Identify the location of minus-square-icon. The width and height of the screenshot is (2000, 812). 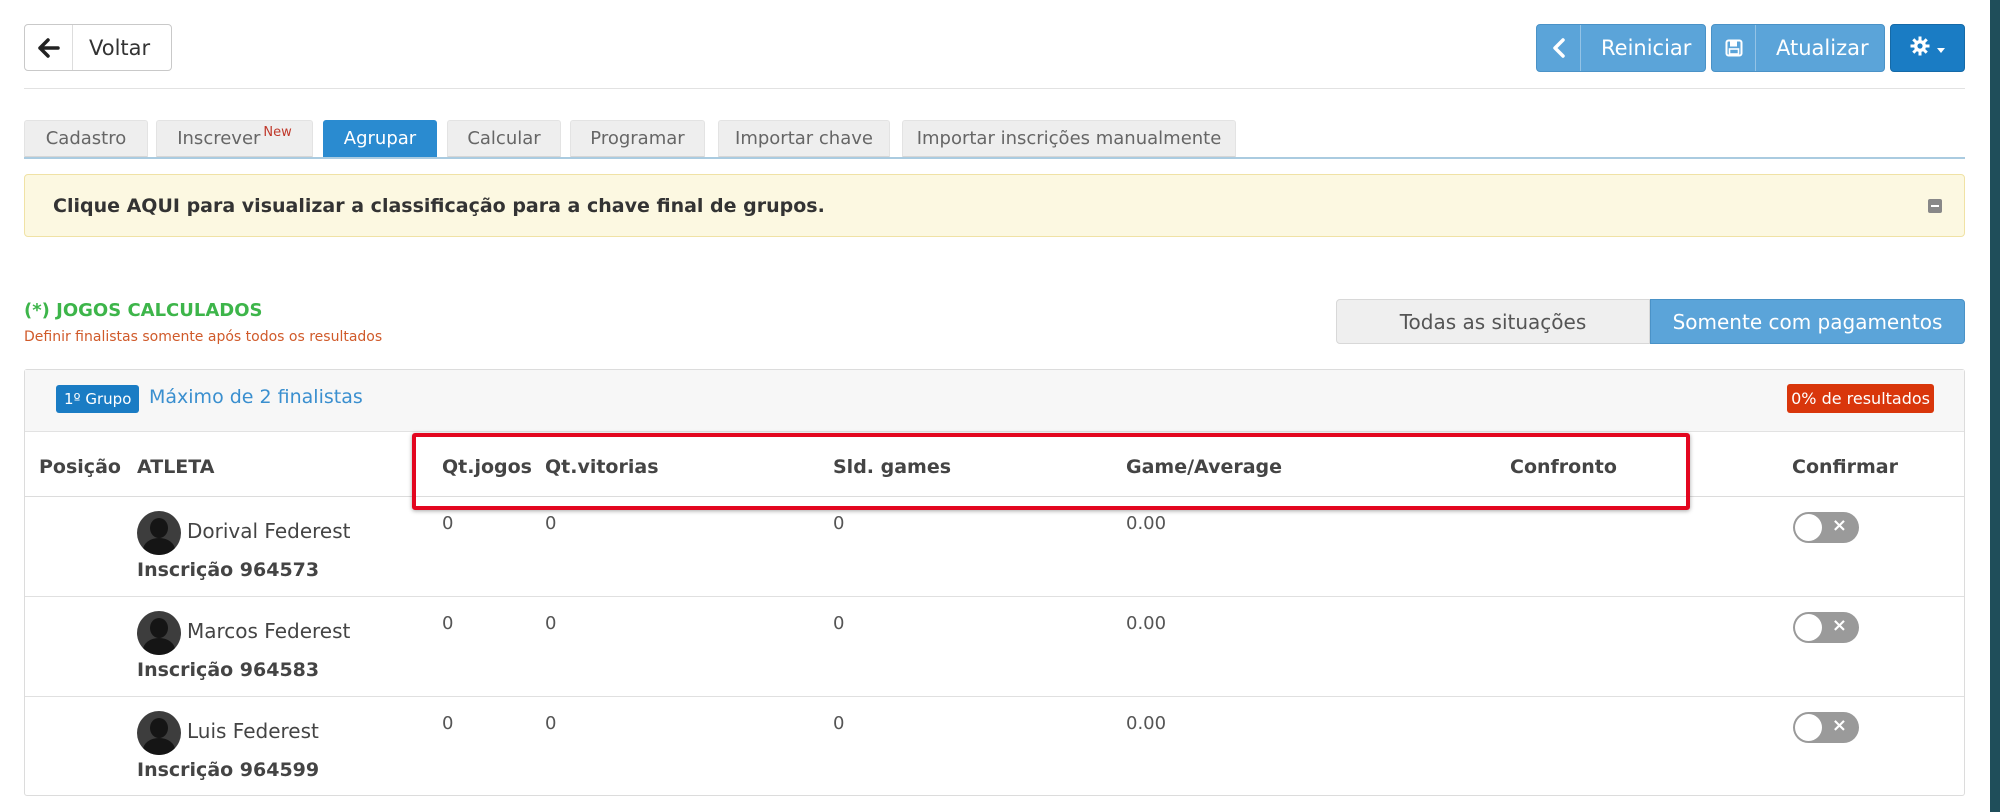
(1935, 206).